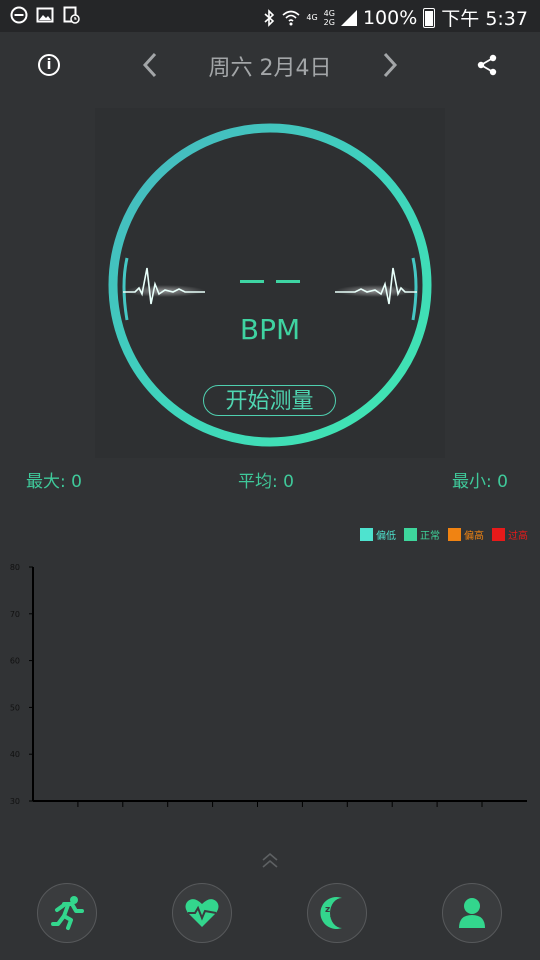 This screenshot has height=960, width=540. I want to click on gauge-bracket-left, so click(125, 289).